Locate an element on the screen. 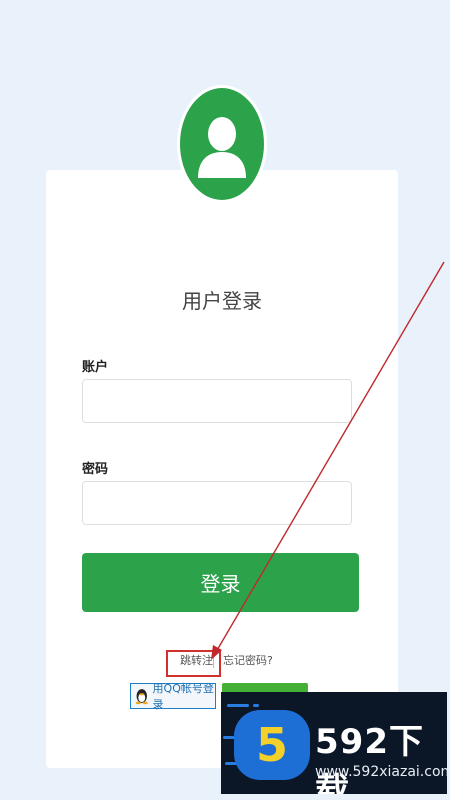 The image size is (450, 800). watermark-url: www.592xiazai.com is located at coordinates (381, 772).